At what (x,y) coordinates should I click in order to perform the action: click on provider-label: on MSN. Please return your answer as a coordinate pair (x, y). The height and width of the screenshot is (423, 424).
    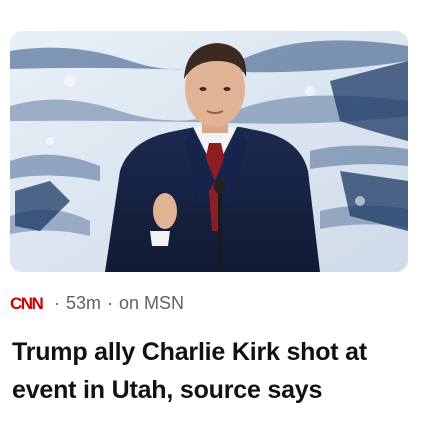
    Looking at the image, I should click on (151, 303).